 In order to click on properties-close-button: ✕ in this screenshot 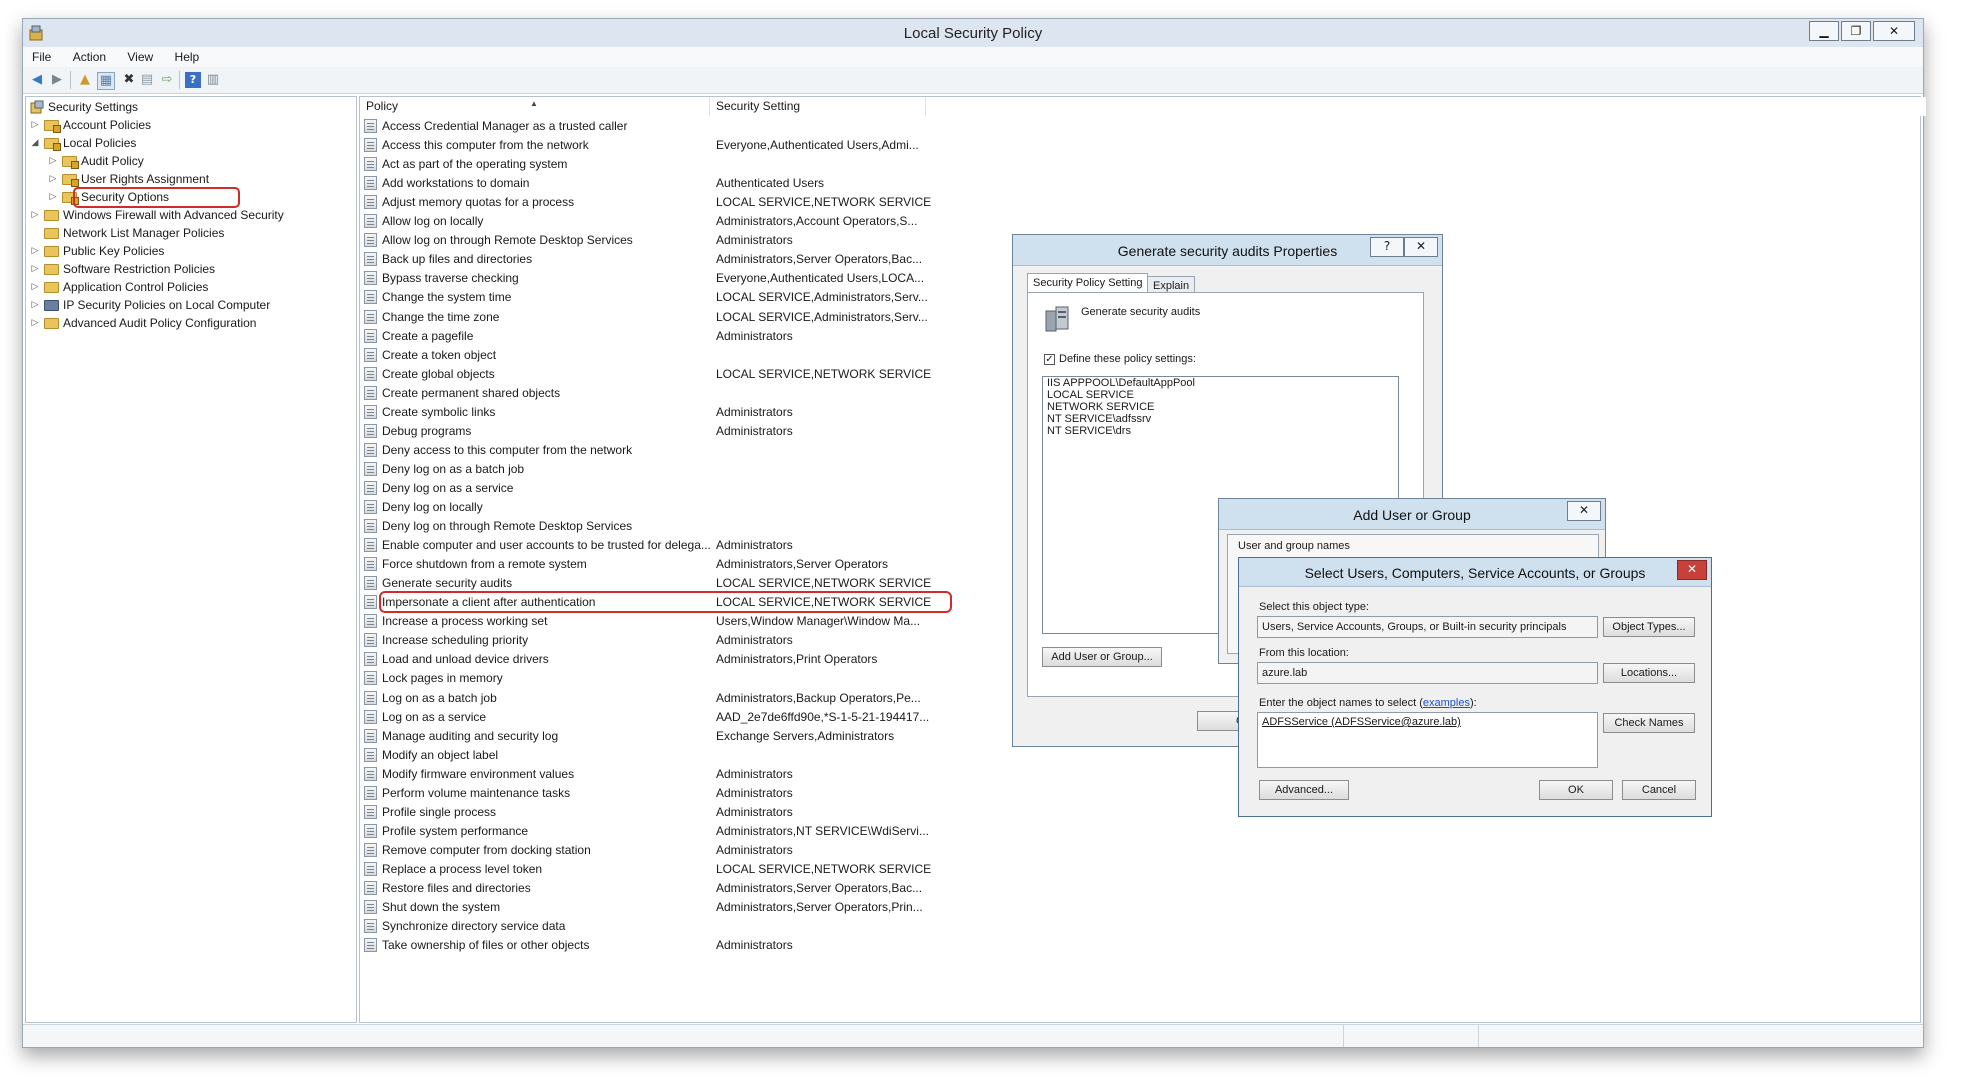, I will do `click(1421, 247)`.